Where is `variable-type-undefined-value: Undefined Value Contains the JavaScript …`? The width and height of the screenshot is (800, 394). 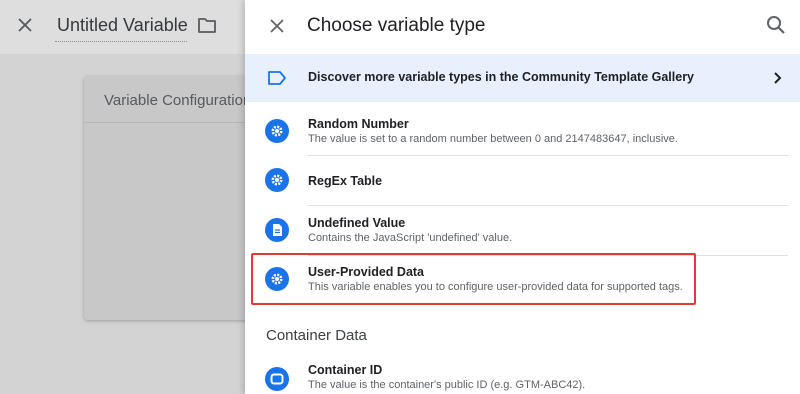
variable-type-undefined-value: Undefined Value Contains the JavaScript … is located at coordinates (522, 231).